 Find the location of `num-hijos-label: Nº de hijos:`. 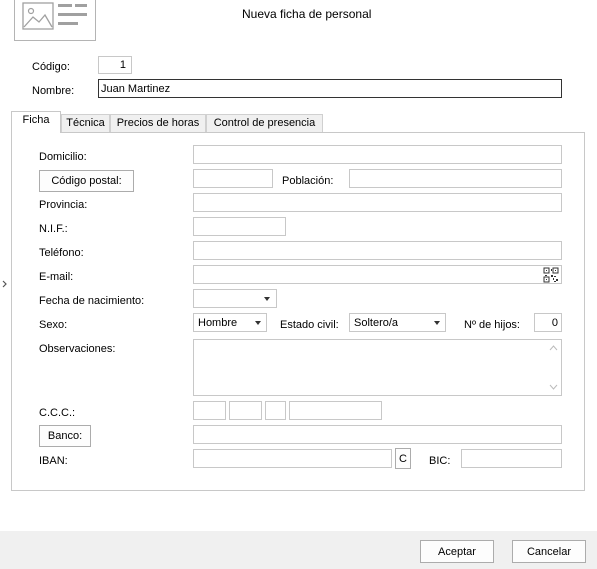

num-hijos-label: Nº de hijos: is located at coordinates (492, 325).